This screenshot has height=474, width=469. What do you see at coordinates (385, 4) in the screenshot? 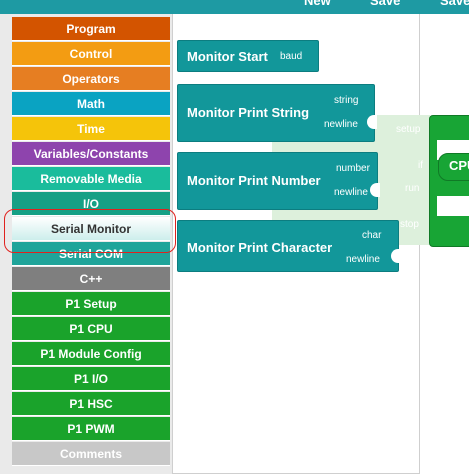
I see `save-button: Save` at bounding box center [385, 4].